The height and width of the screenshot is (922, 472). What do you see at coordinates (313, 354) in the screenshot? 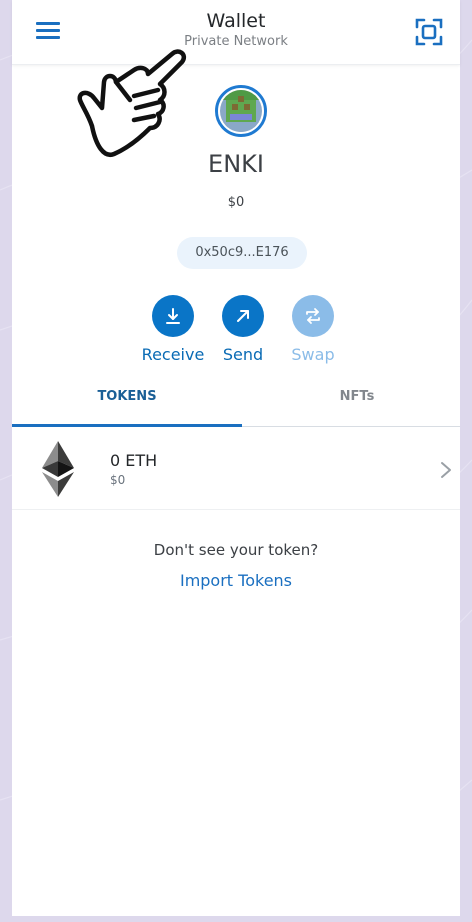
I see `swap-label: Swap` at bounding box center [313, 354].